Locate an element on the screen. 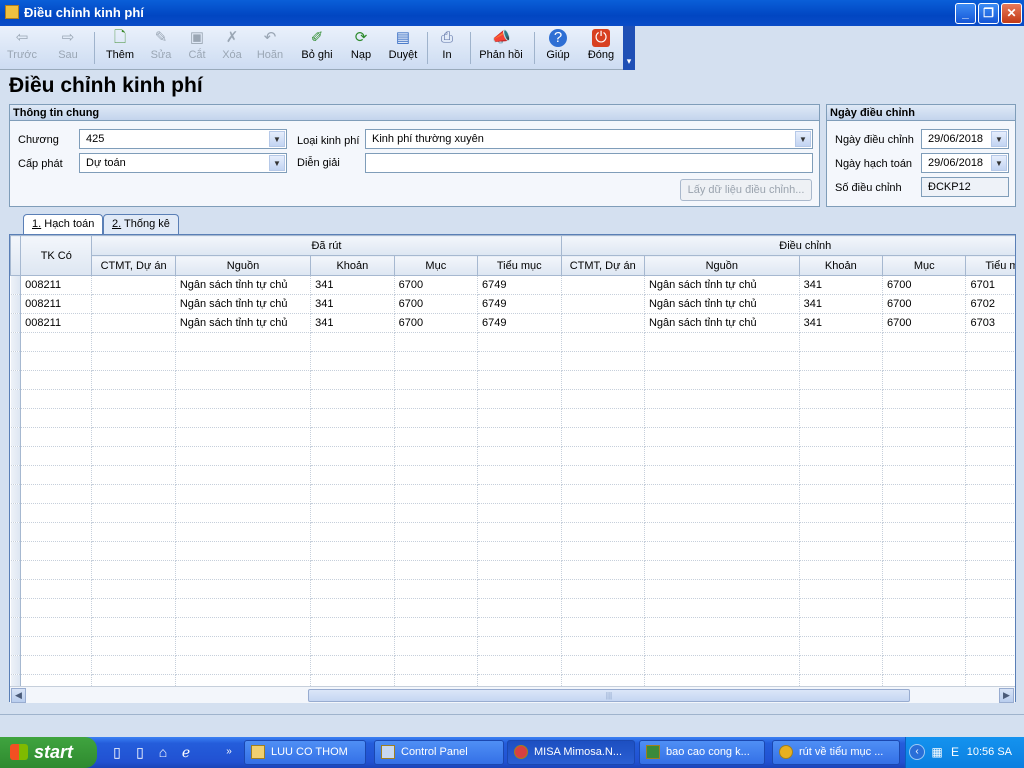 The height and width of the screenshot is (768, 1024). table-cell: 6700 is located at coordinates (436, 285).